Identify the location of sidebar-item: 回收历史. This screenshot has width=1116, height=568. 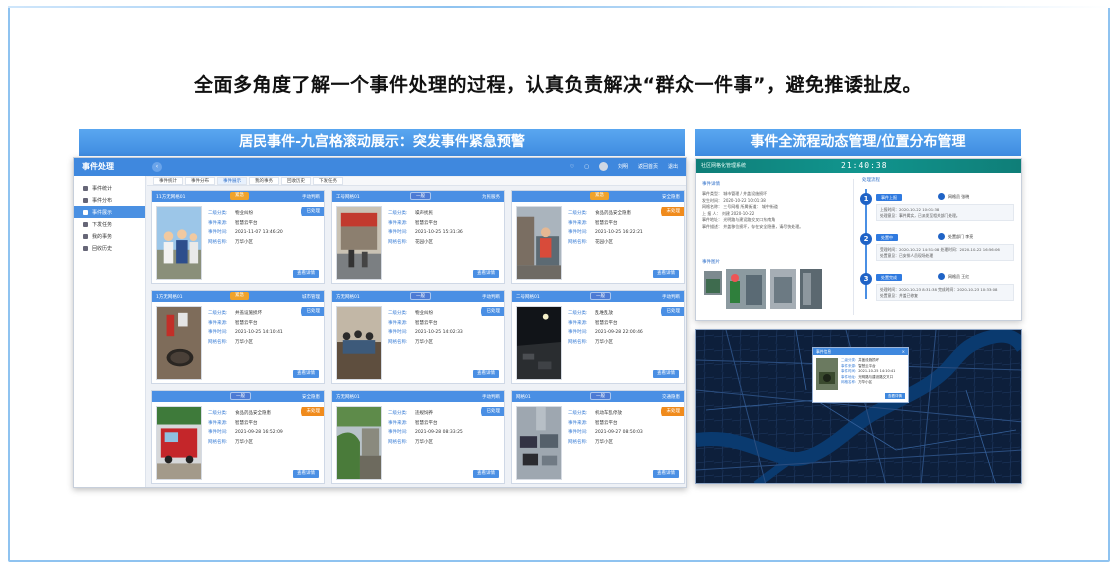
(109, 248).